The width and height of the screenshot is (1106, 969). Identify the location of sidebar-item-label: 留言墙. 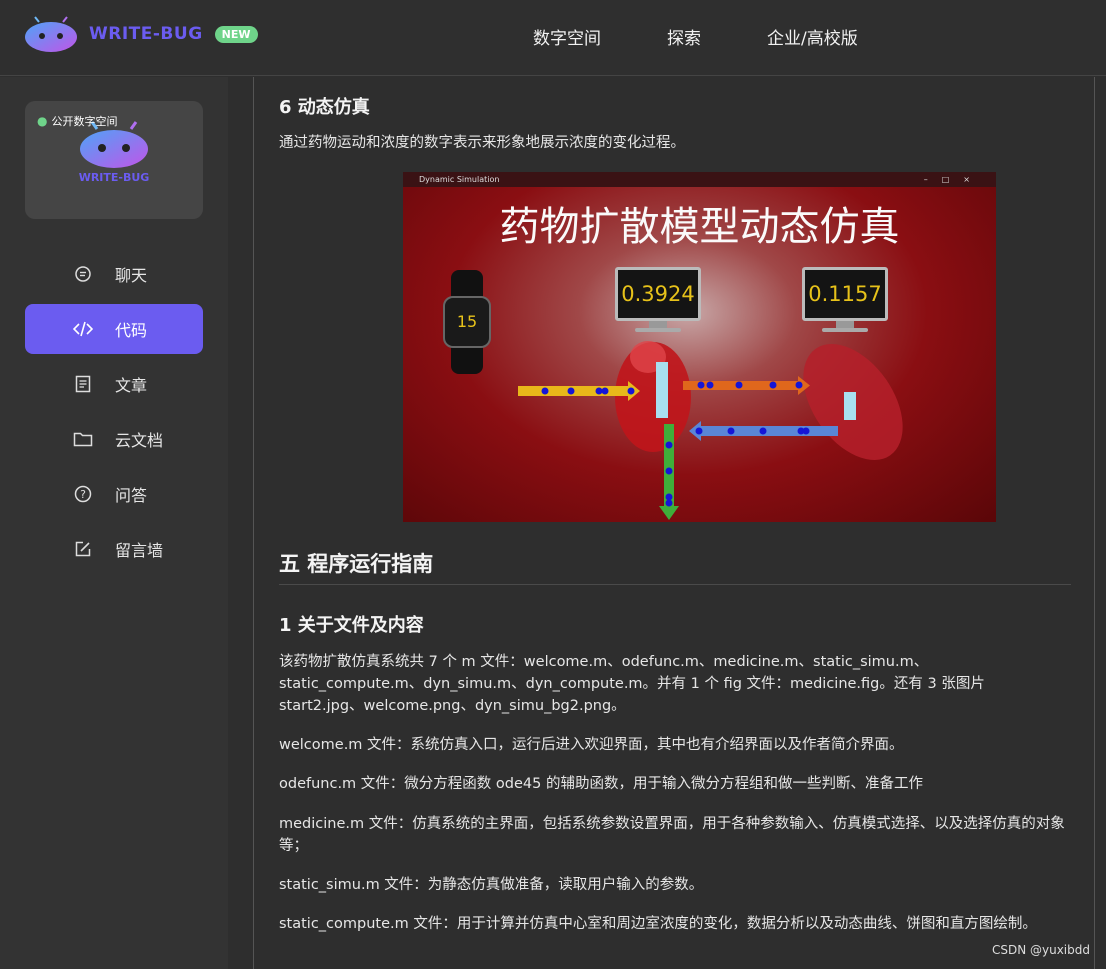
(139, 550).